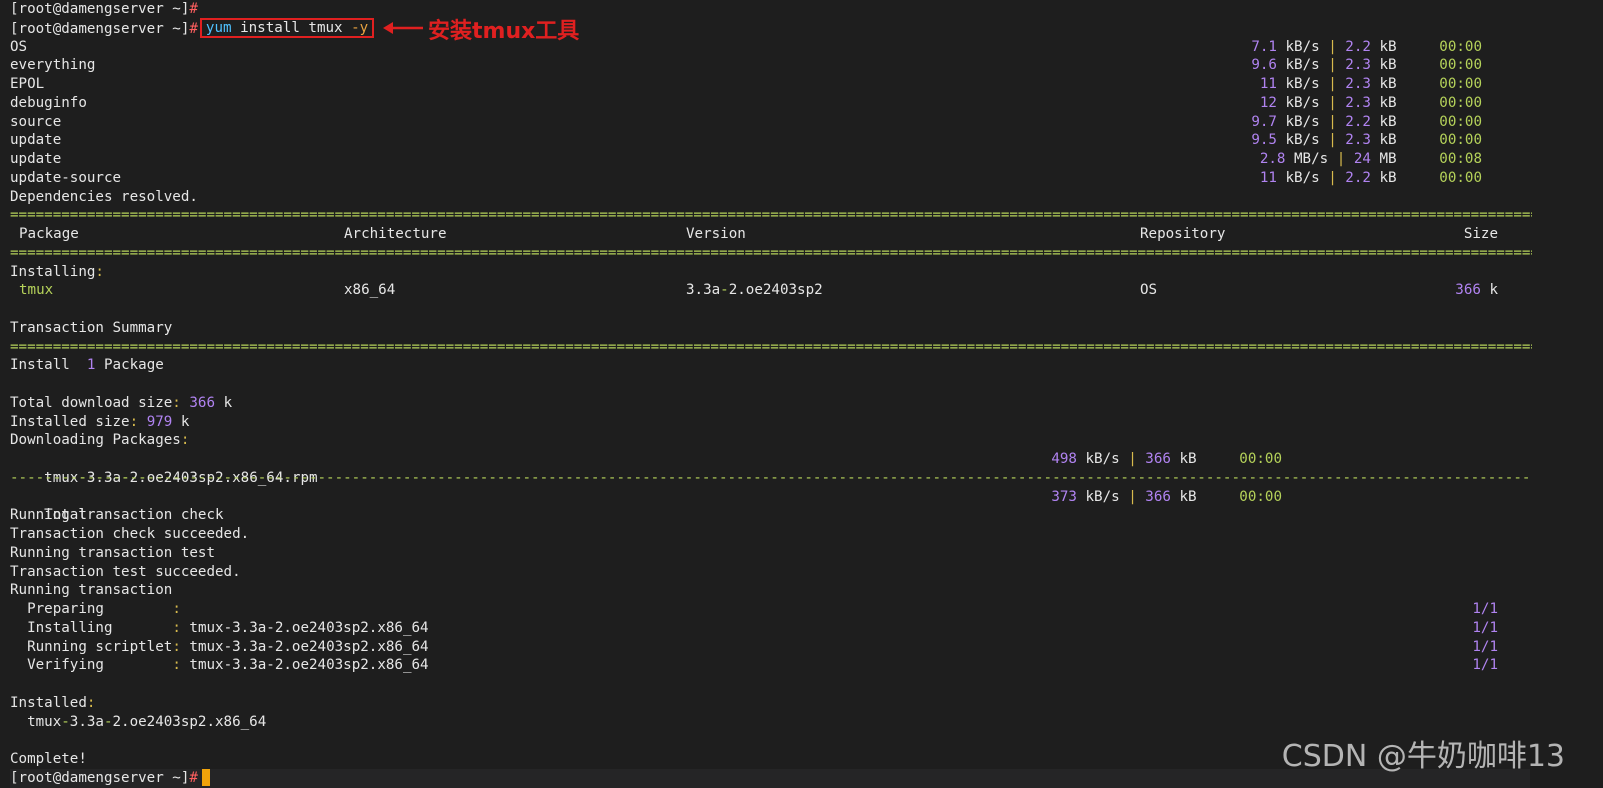 This screenshot has height=788, width=1603. What do you see at coordinates (57, 271) in the screenshot?
I see `installing-label: Installing:` at bounding box center [57, 271].